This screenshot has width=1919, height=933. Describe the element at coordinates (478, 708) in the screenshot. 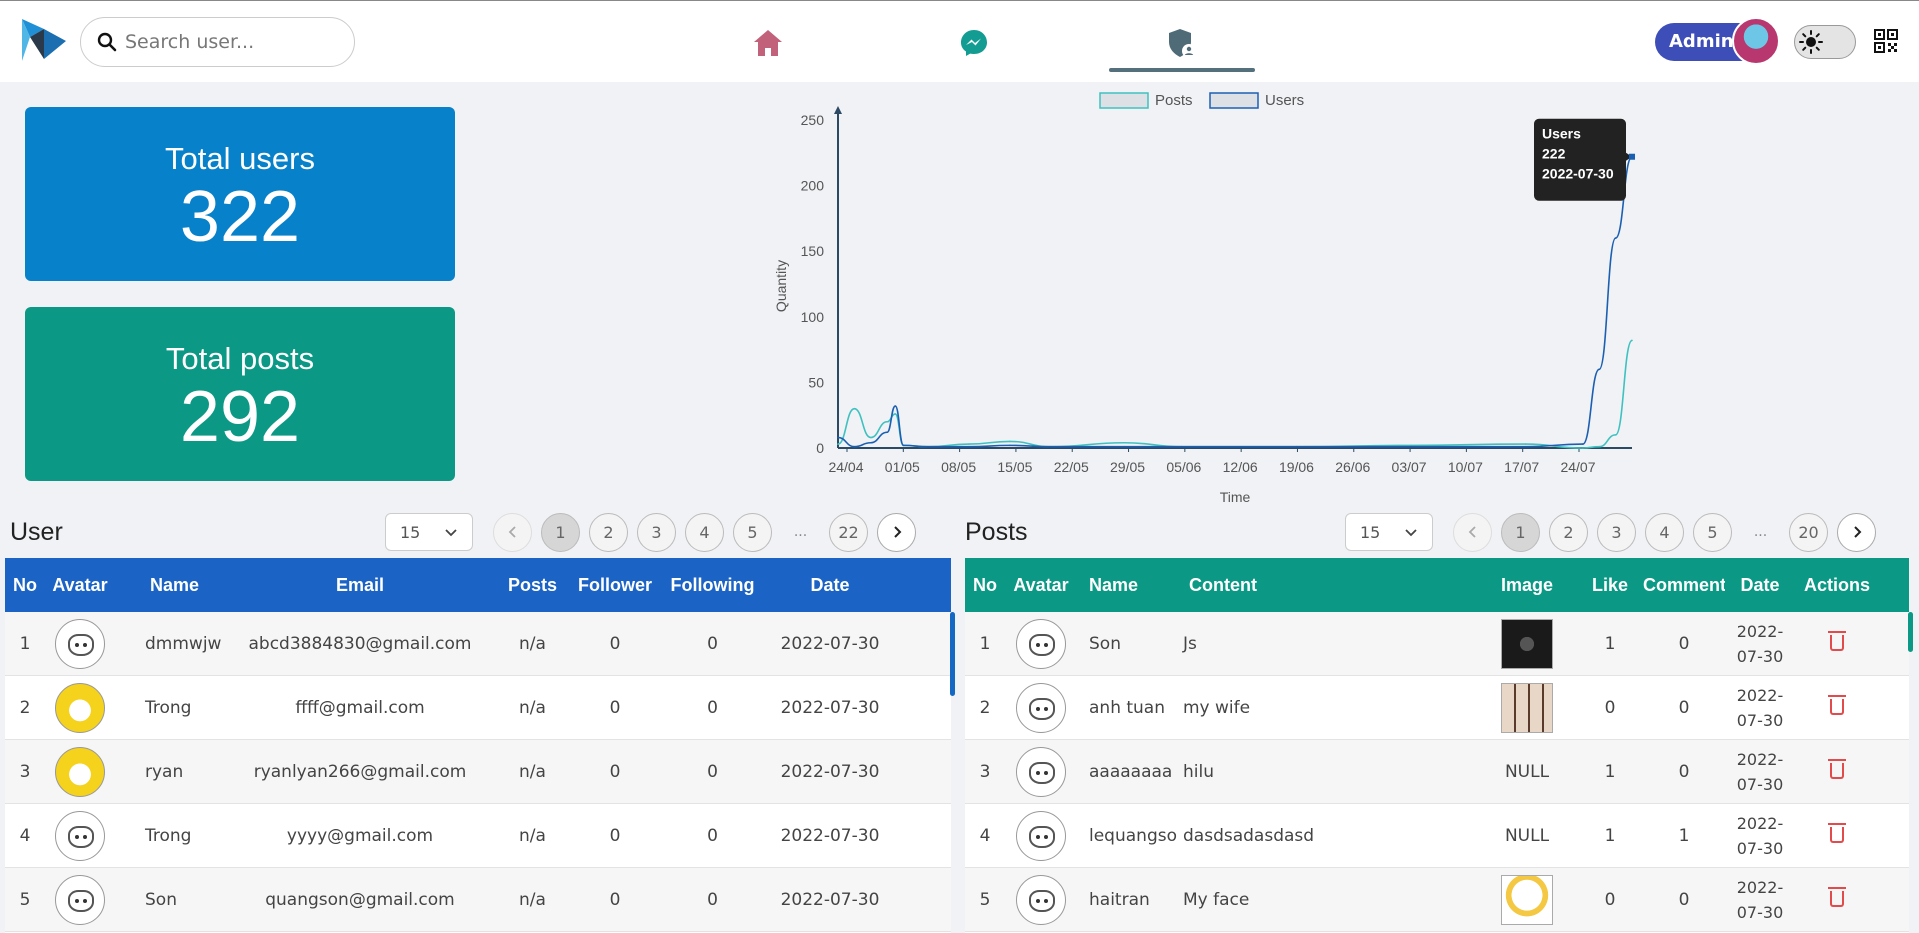

I see `users-table-row: 2 Trong ffff@gmail.com n/a 0 0 2022-07-30` at that location.